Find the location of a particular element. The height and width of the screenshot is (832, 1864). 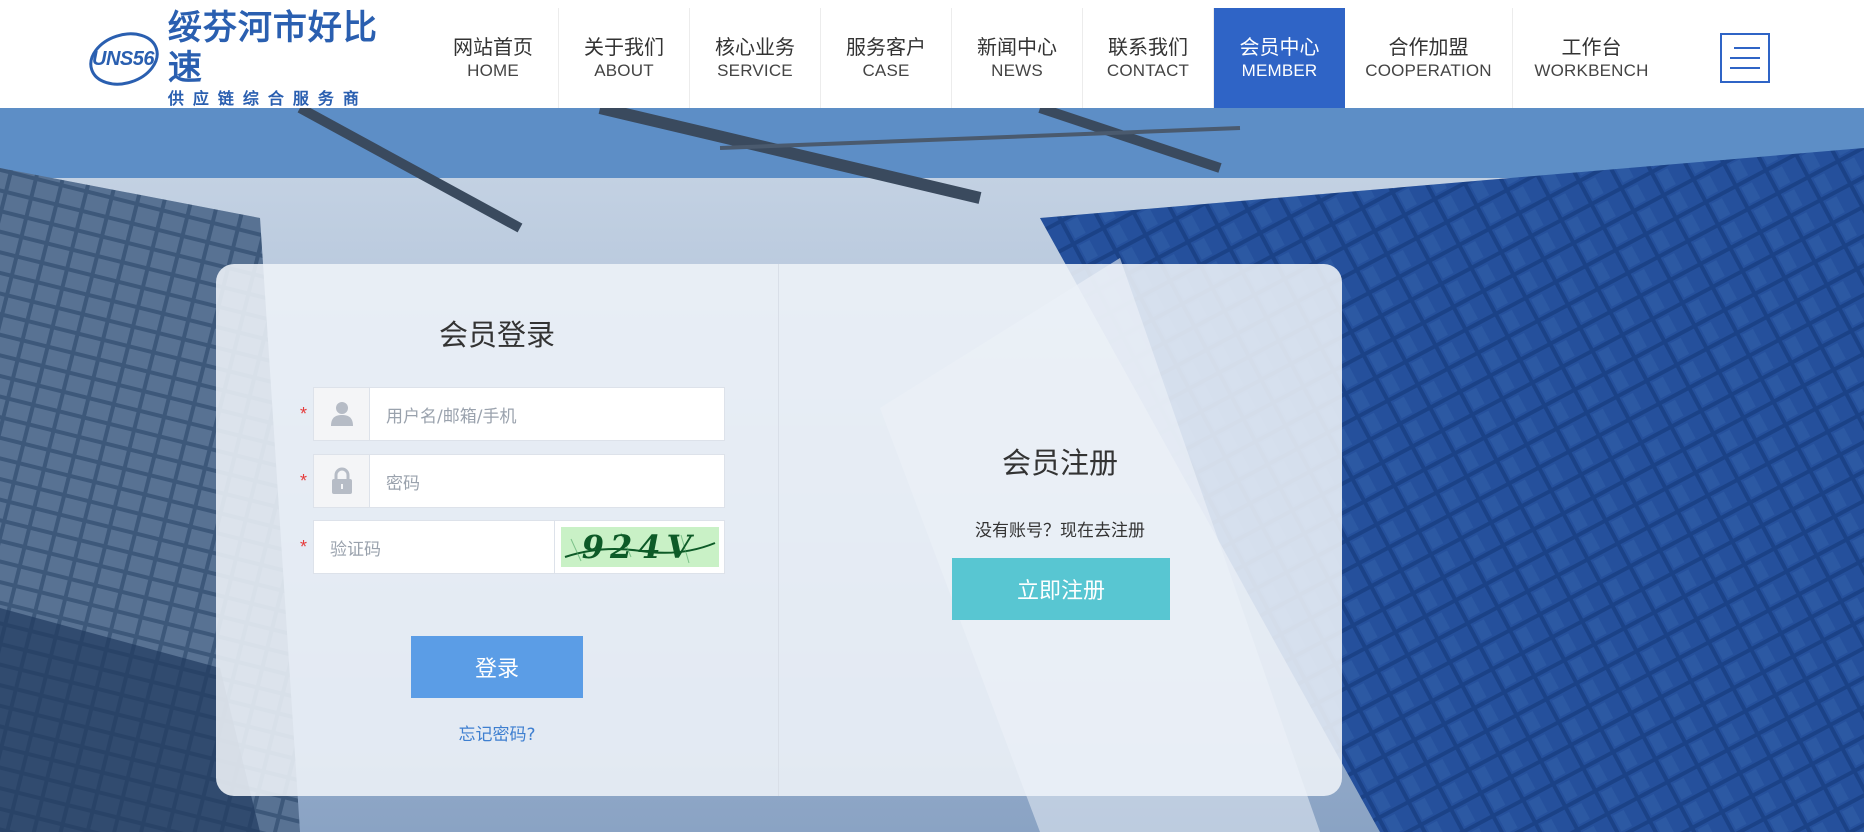

login-title: 会员登录 is located at coordinates (496, 335).